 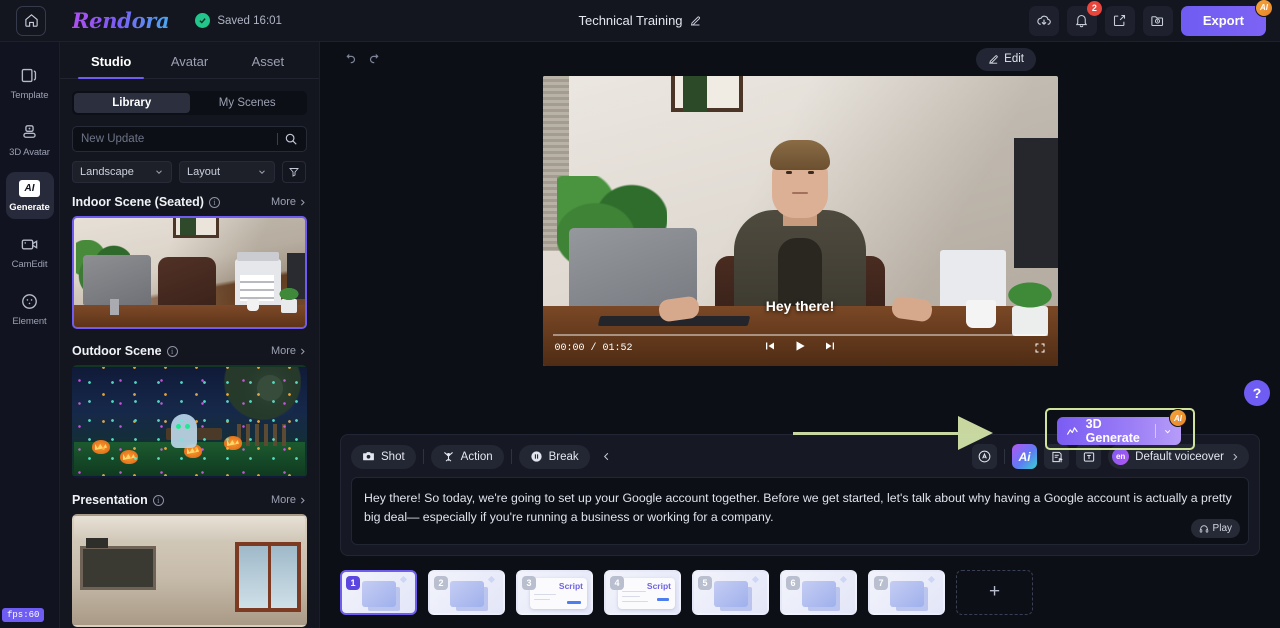 I want to click on chevron-right-icon, so click(x=303, y=500).